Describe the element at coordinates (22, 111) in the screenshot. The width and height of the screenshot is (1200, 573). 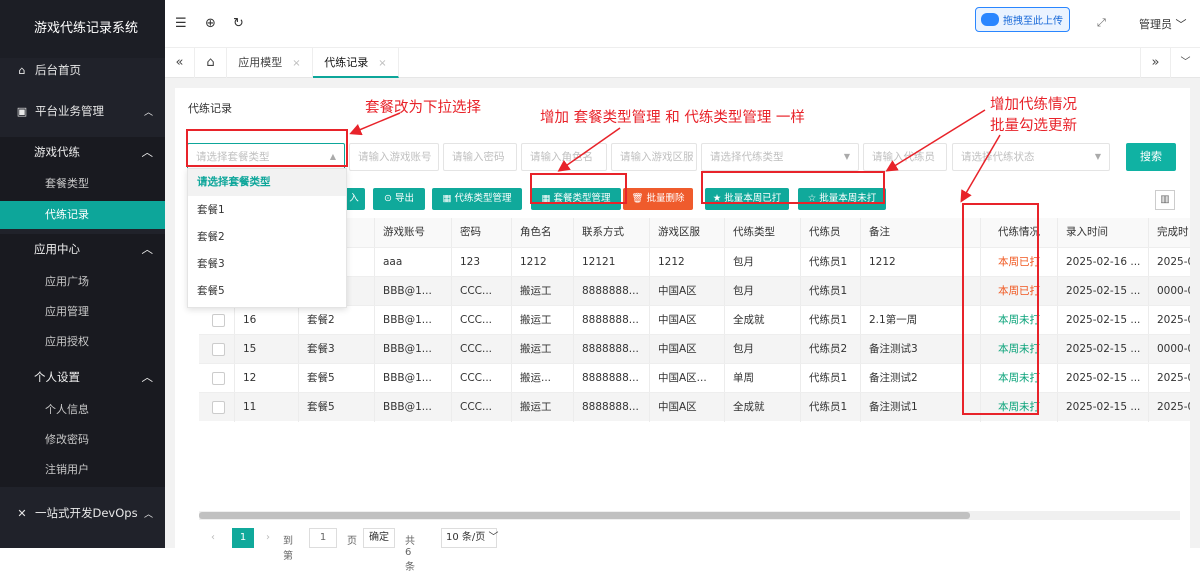
I see `grid-icon: ▣` at that location.